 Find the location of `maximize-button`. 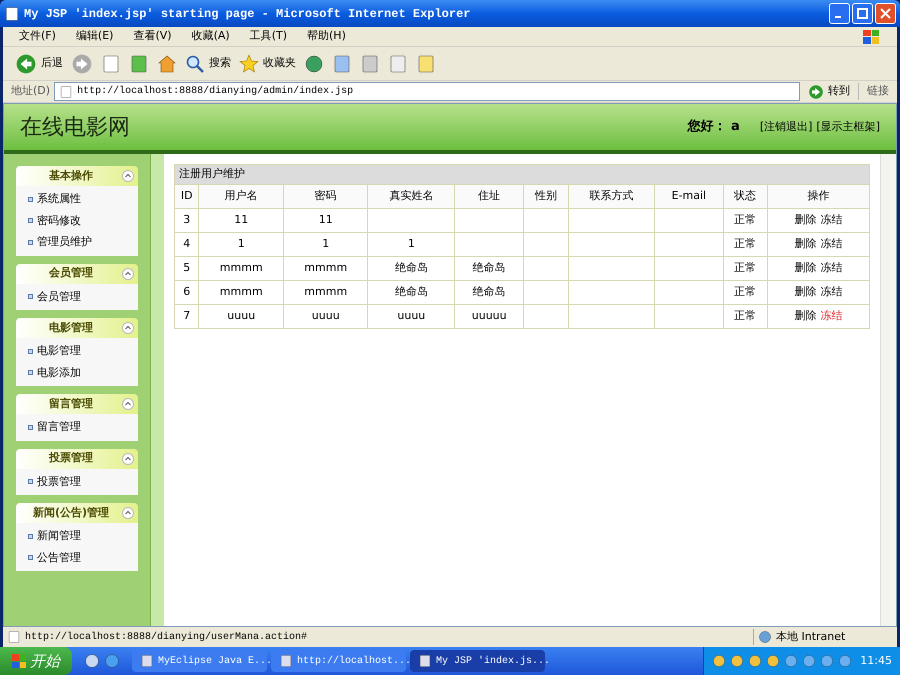

maximize-button is located at coordinates (862, 13).